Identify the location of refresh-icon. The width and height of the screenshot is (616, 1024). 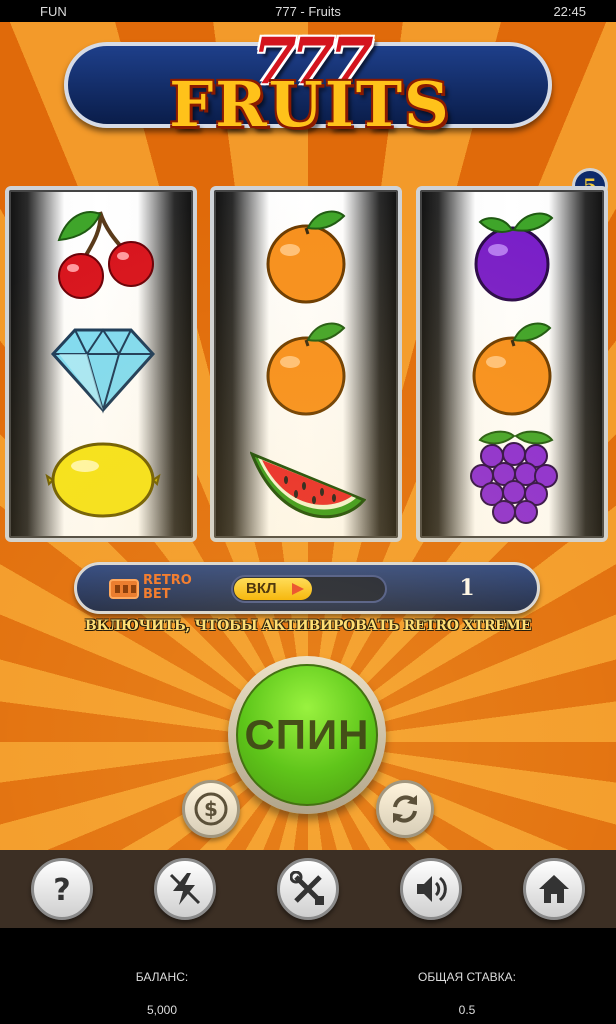
(405, 809).